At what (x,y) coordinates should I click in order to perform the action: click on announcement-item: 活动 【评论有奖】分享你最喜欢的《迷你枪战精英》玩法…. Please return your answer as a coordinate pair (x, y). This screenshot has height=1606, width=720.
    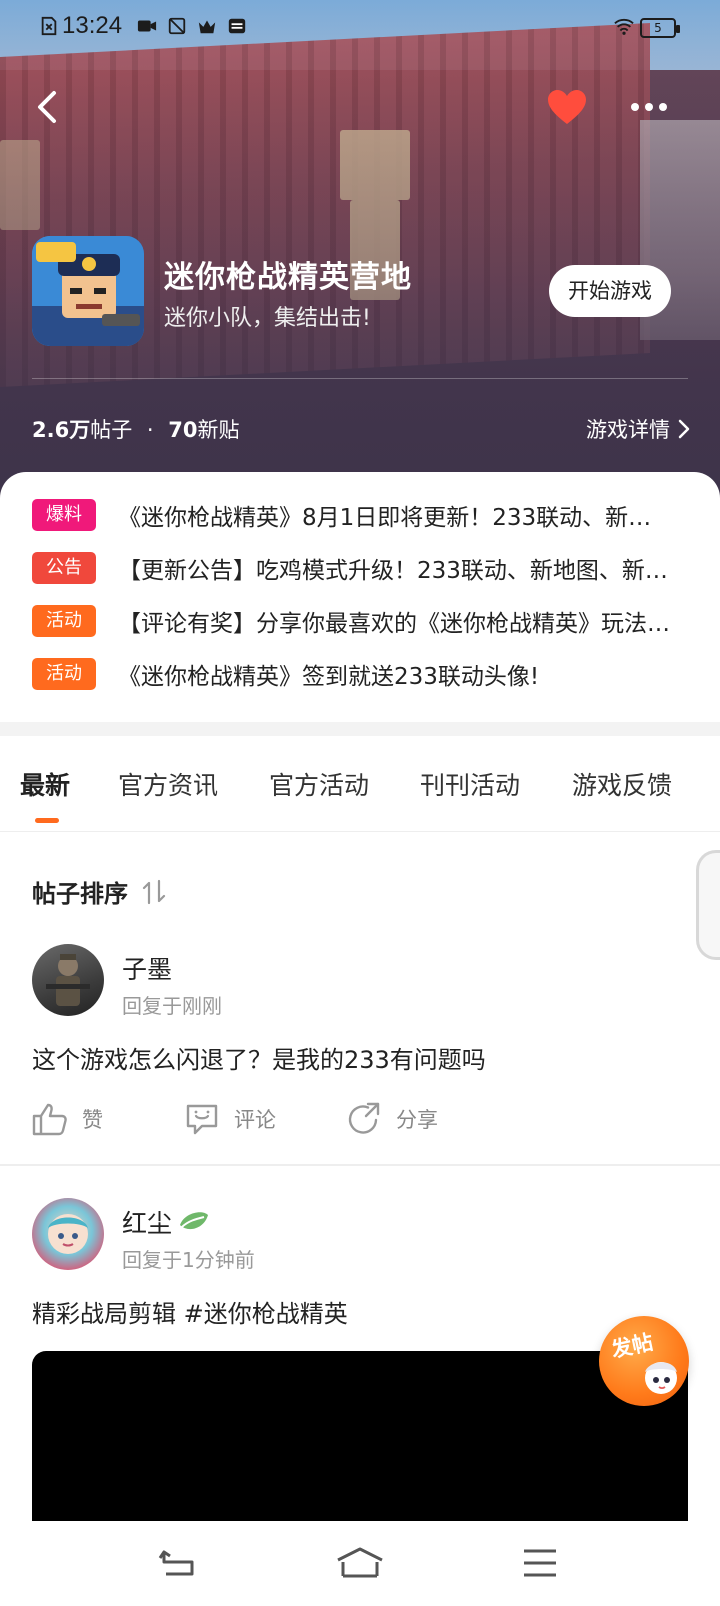
    Looking at the image, I should click on (352, 621).